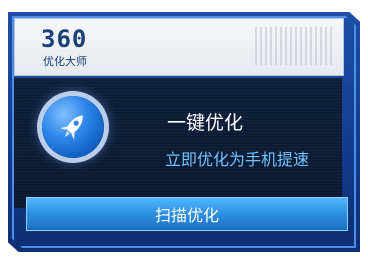 The width and height of the screenshot is (368, 261). What do you see at coordinates (295, 46) in the screenshot?
I see `header-stripe-decoration` at bounding box center [295, 46].